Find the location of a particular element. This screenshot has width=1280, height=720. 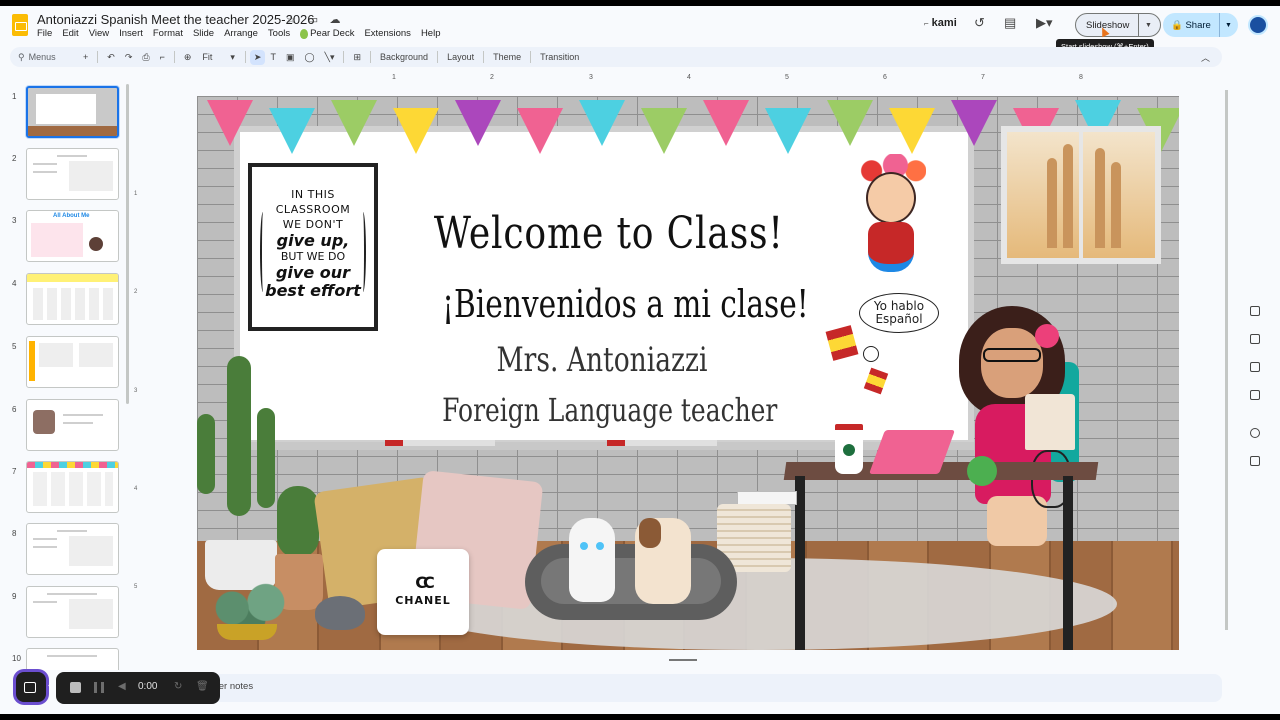

filmstrip-slide: 2 is located at coordinates (65, 176).